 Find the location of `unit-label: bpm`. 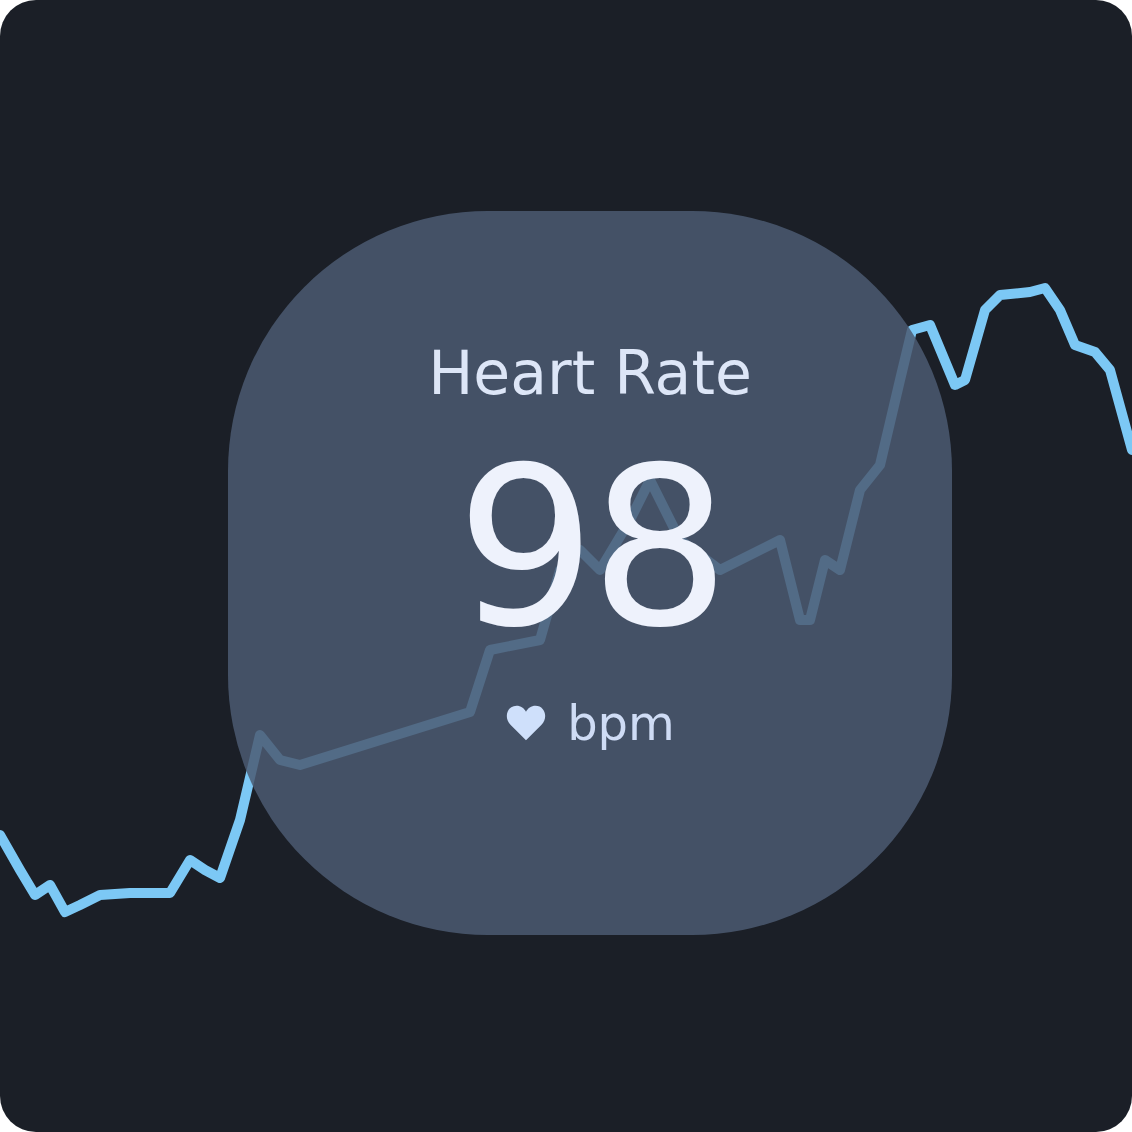

unit-label: bpm is located at coordinates (621, 723).